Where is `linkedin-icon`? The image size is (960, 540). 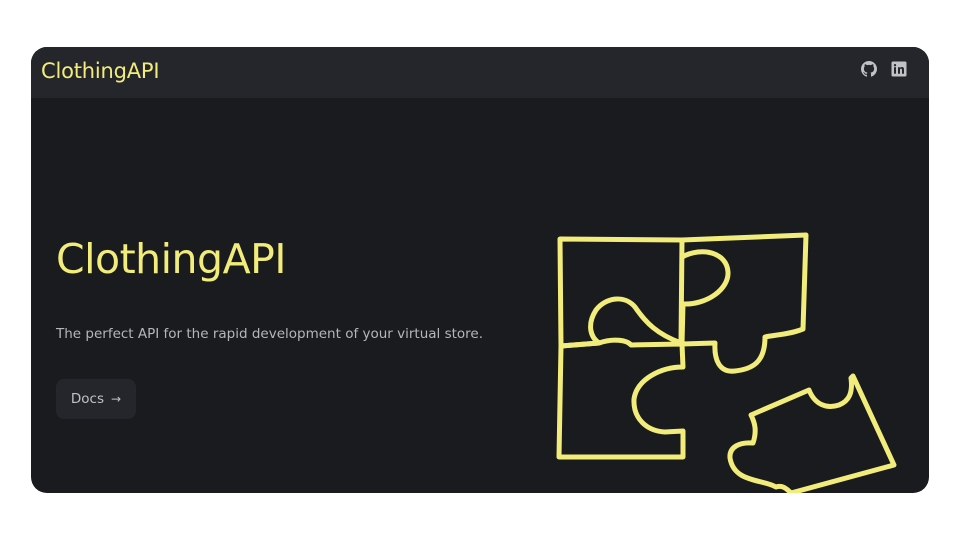 linkedin-icon is located at coordinates (899, 69).